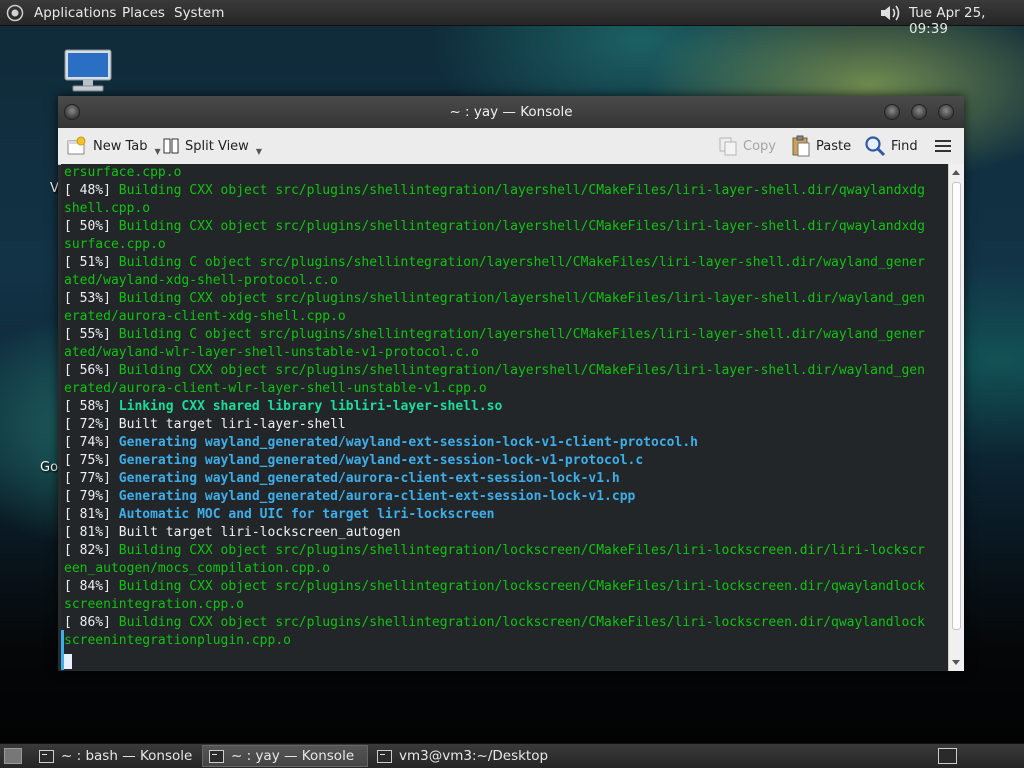  Describe the element at coordinates (88, 71) in the screenshot. I see `computer-icon` at that location.